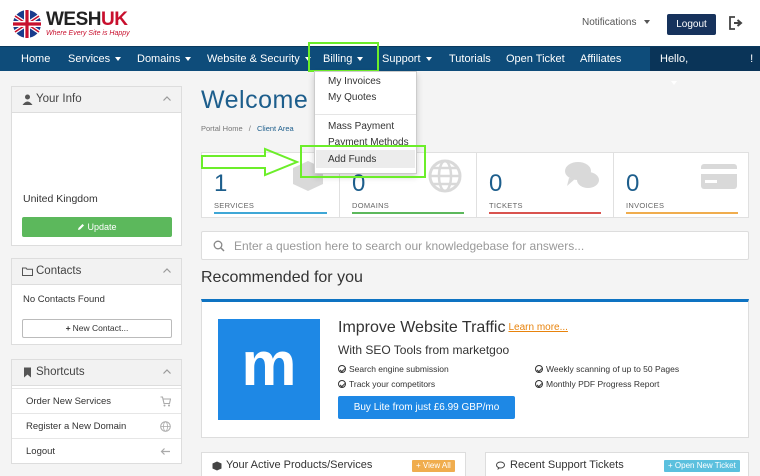 The image size is (760, 476). Describe the element at coordinates (27, 24) in the screenshot. I see `union-flag-logo-icon` at that location.